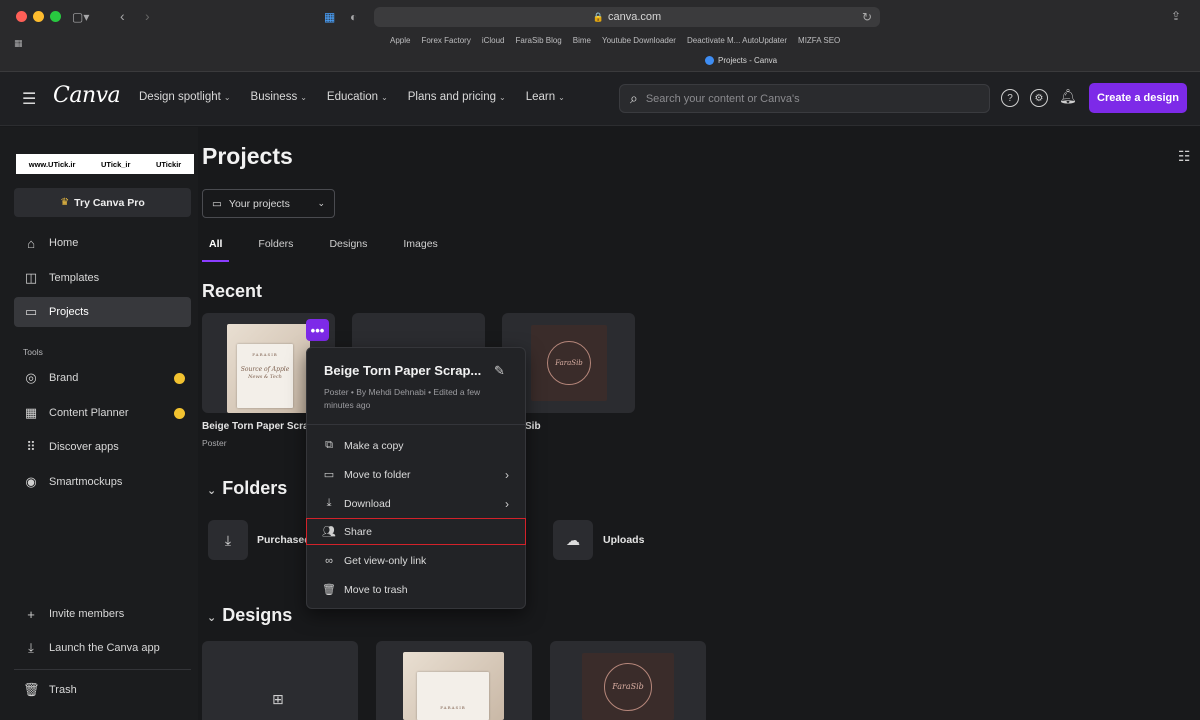  Describe the element at coordinates (573, 540) in the screenshot. I see `cloud-upload-icon: ☁` at that location.